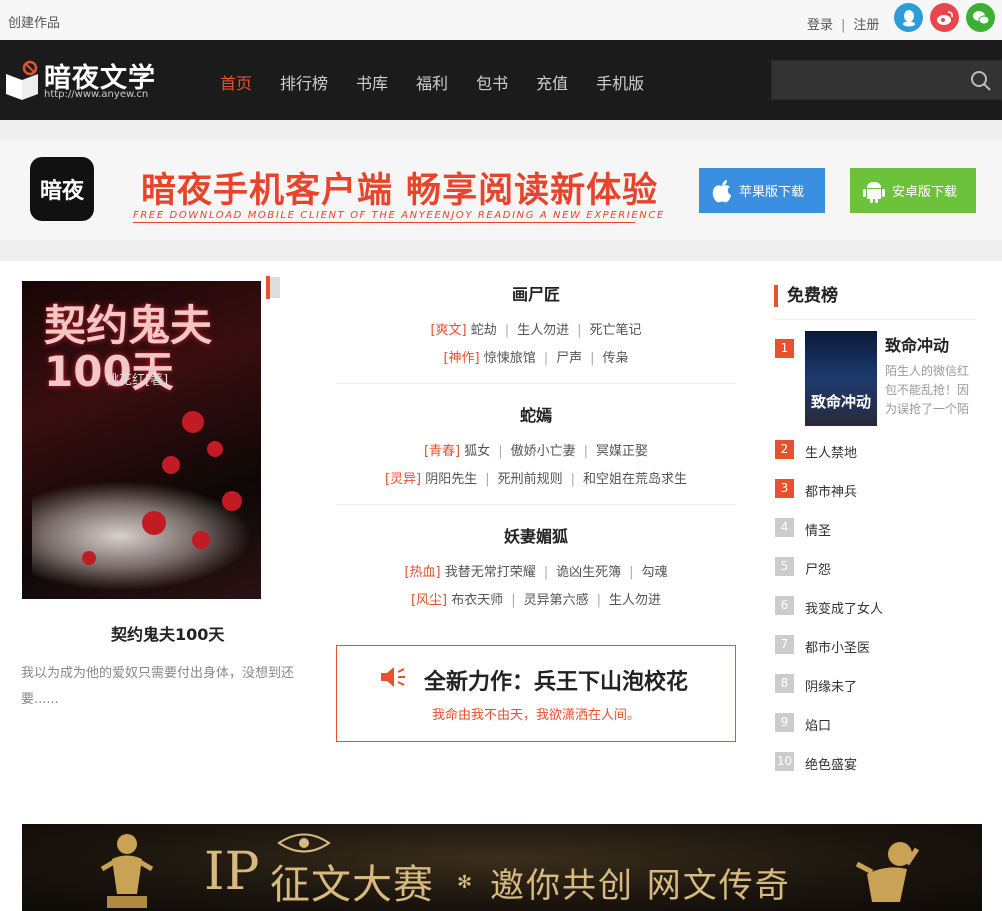 This screenshot has width=1002, height=911. I want to click on app-logo: 暗夜, so click(62, 189).